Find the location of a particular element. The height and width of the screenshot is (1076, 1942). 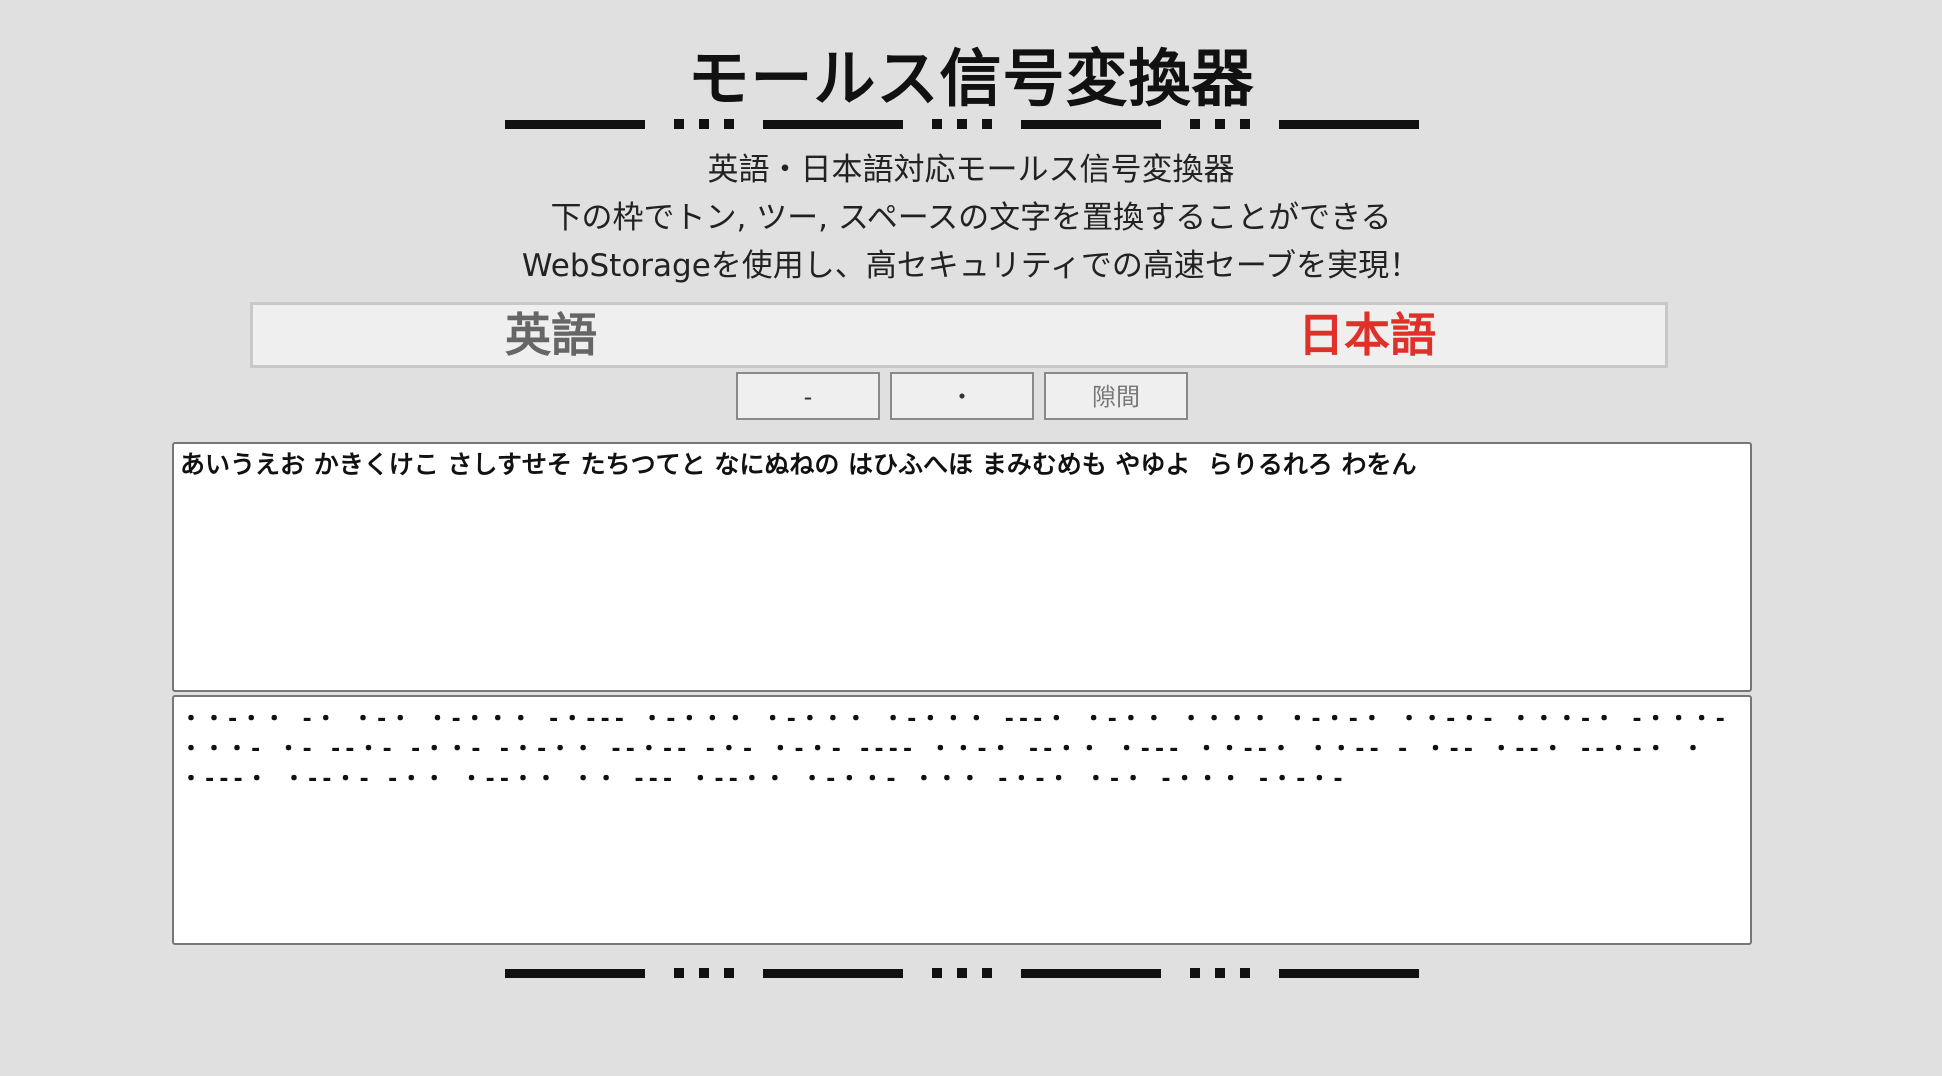

dash-button: - is located at coordinates (808, 396).